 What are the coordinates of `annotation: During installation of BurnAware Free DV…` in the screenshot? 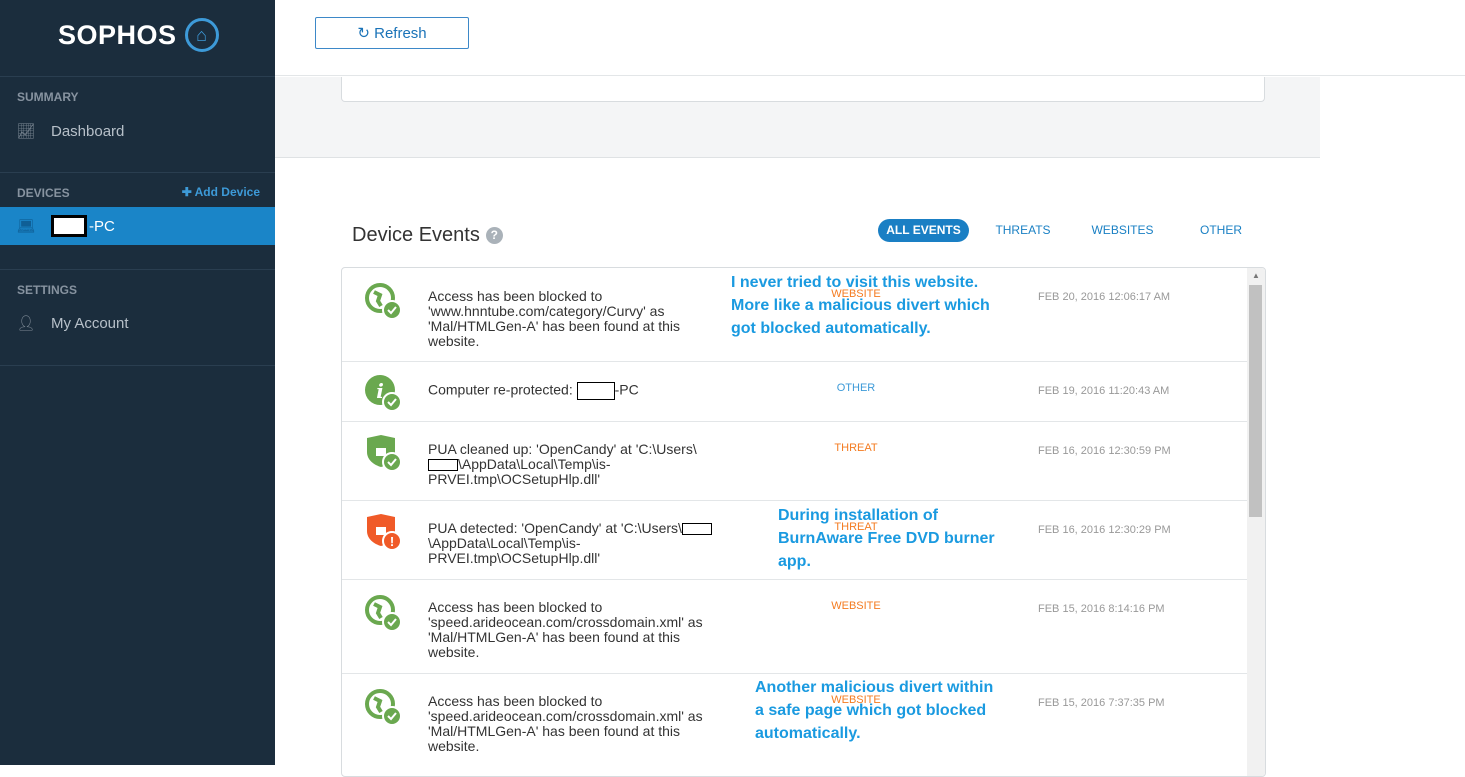 It's located at (886, 538).